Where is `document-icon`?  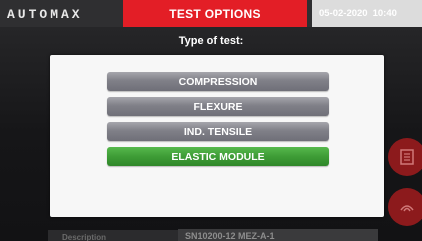
document-icon is located at coordinates (407, 157).